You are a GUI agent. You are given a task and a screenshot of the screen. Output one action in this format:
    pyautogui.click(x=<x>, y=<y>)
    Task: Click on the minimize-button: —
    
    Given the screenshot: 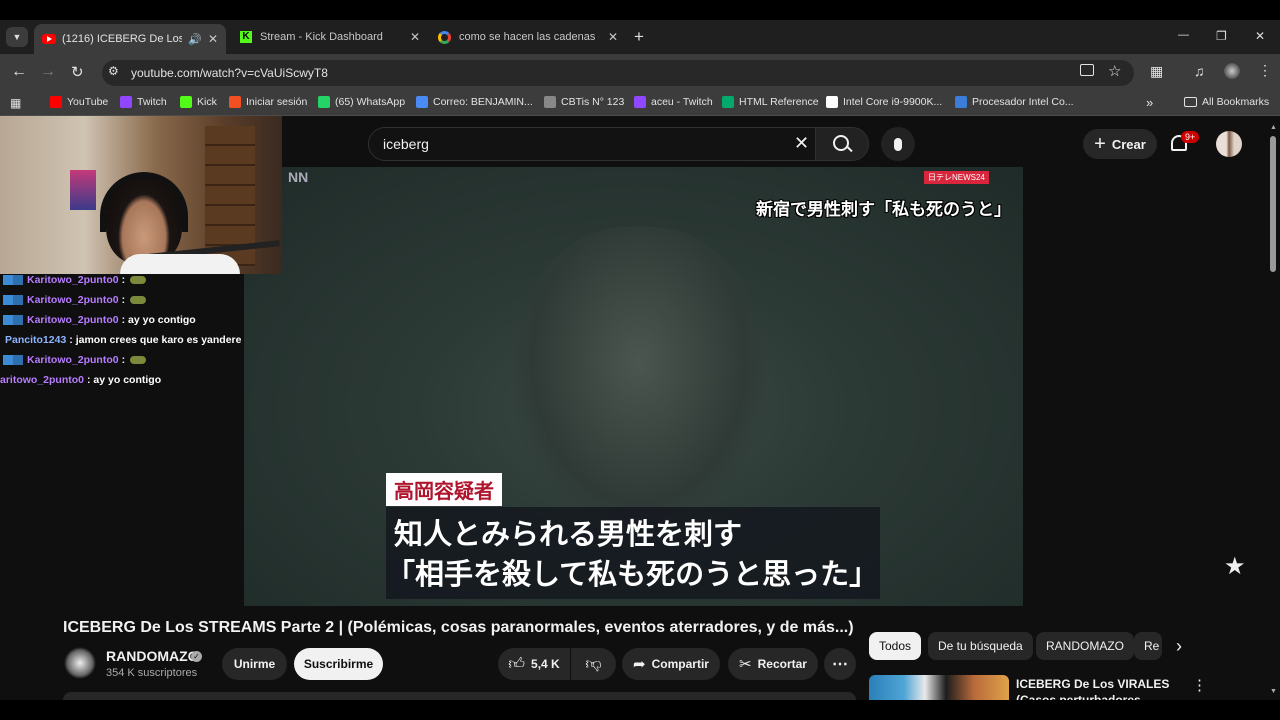 What is the action you would take?
    pyautogui.click(x=1183, y=35)
    